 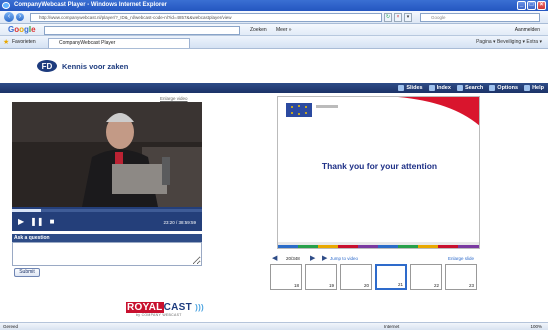 I want to click on player-nav: Slides Index Search Options Help, so click(x=274, y=88).